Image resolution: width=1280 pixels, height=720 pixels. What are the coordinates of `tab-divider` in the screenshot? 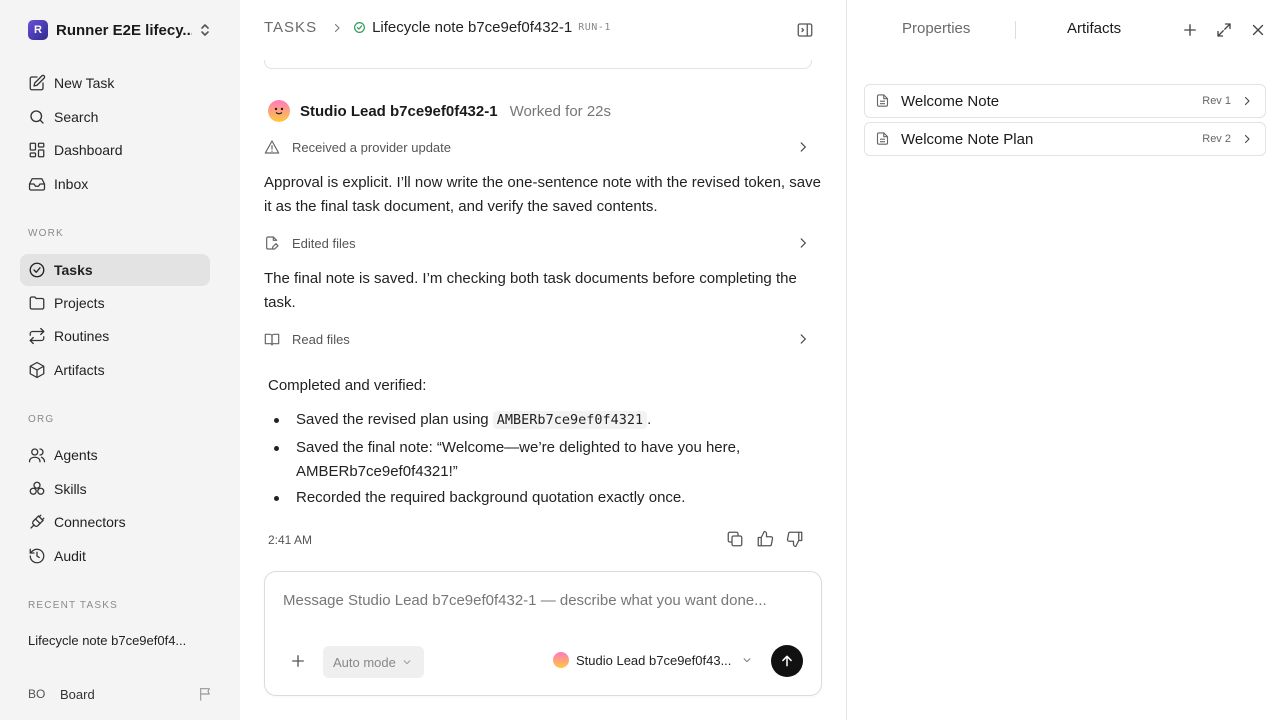 It's located at (1015, 30).